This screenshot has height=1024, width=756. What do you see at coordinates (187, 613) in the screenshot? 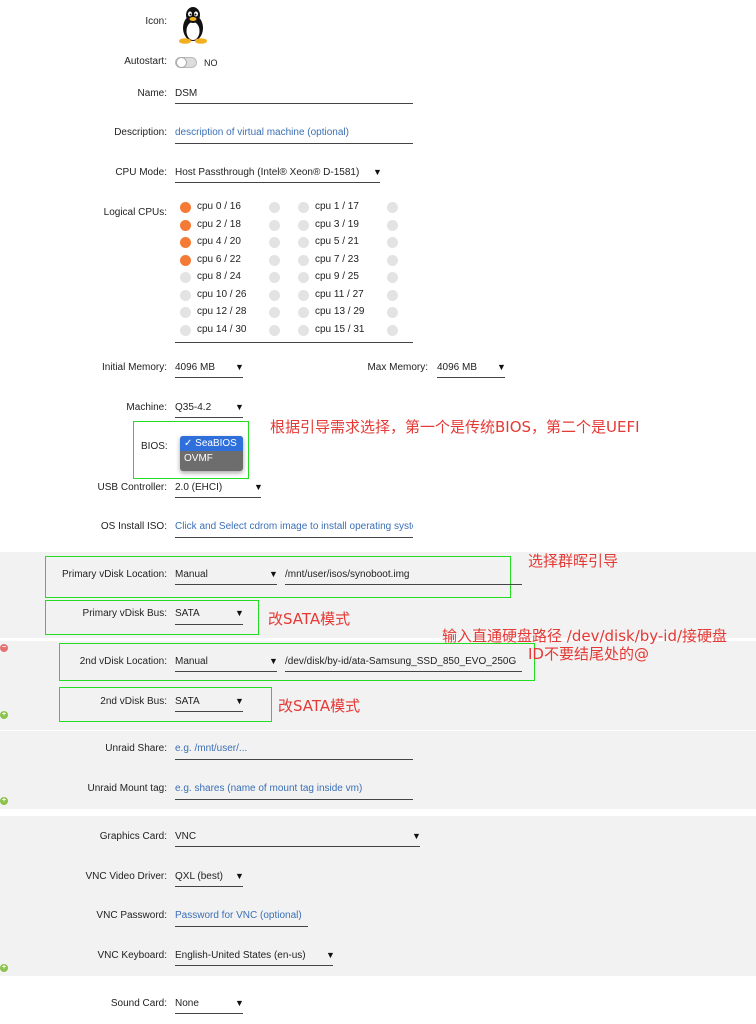
I see `primary-vdisk-bus-select: SATA` at bounding box center [187, 613].